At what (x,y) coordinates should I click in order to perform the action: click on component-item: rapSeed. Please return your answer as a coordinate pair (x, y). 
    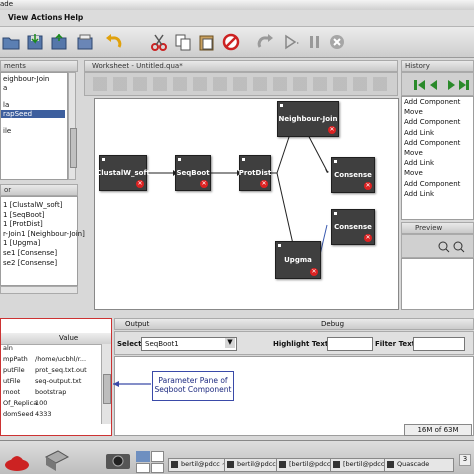
    Looking at the image, I should click on (33, 113).